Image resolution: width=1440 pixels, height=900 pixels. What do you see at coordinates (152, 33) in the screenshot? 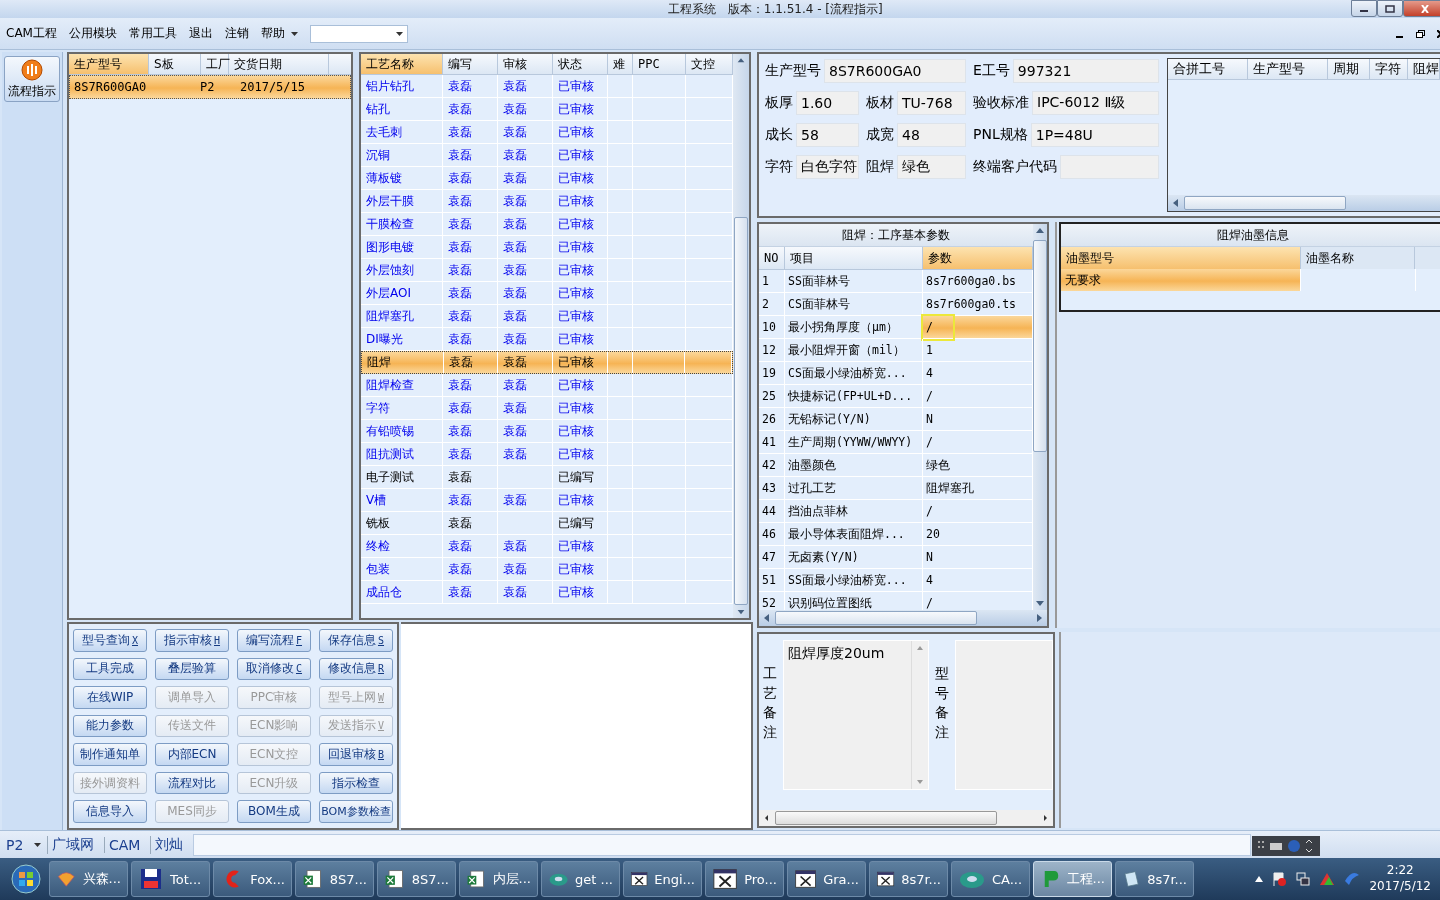
I see `menu-item: 常用工具` at bounding box center [152, 33].